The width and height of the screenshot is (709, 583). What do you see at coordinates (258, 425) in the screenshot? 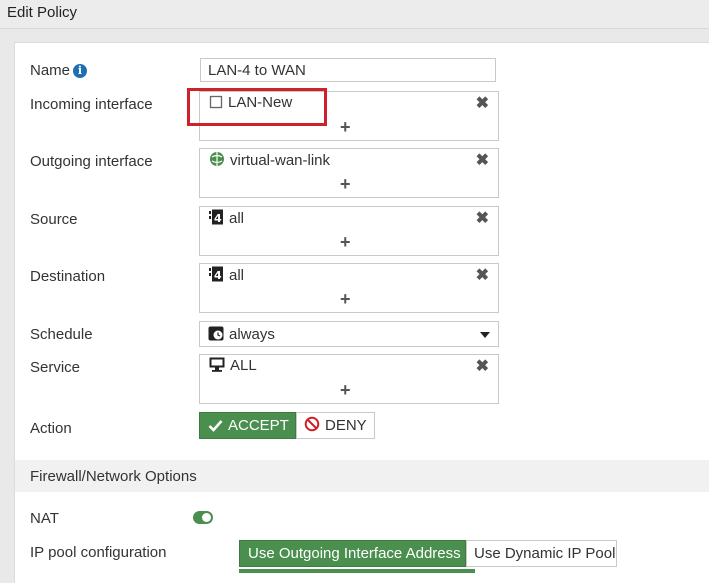
I see `accept-button-label: ACCEPT` at bounding box center [258, 425].